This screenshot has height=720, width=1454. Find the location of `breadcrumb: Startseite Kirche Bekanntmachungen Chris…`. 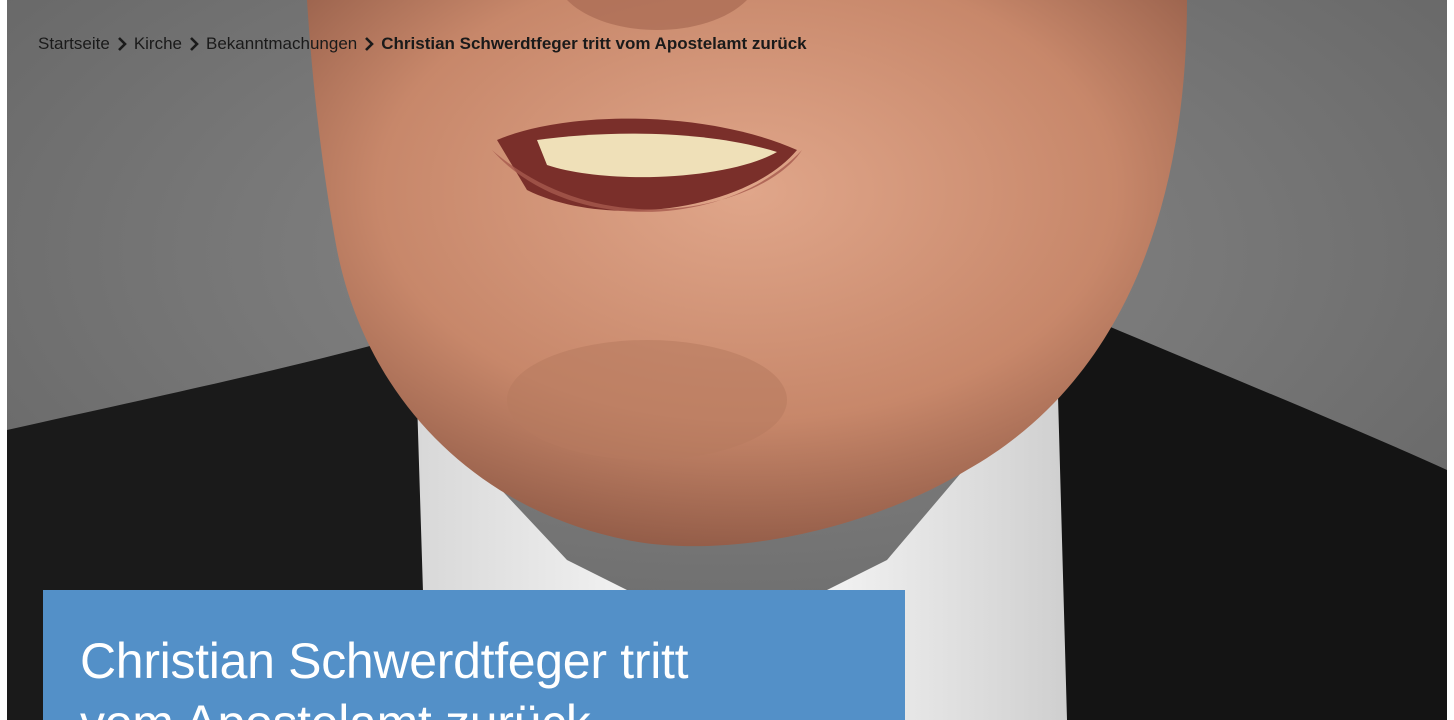

breadcrumb: Startseite Kirche Bekanntmachungen Chris… is located at coordinates (422, 44).